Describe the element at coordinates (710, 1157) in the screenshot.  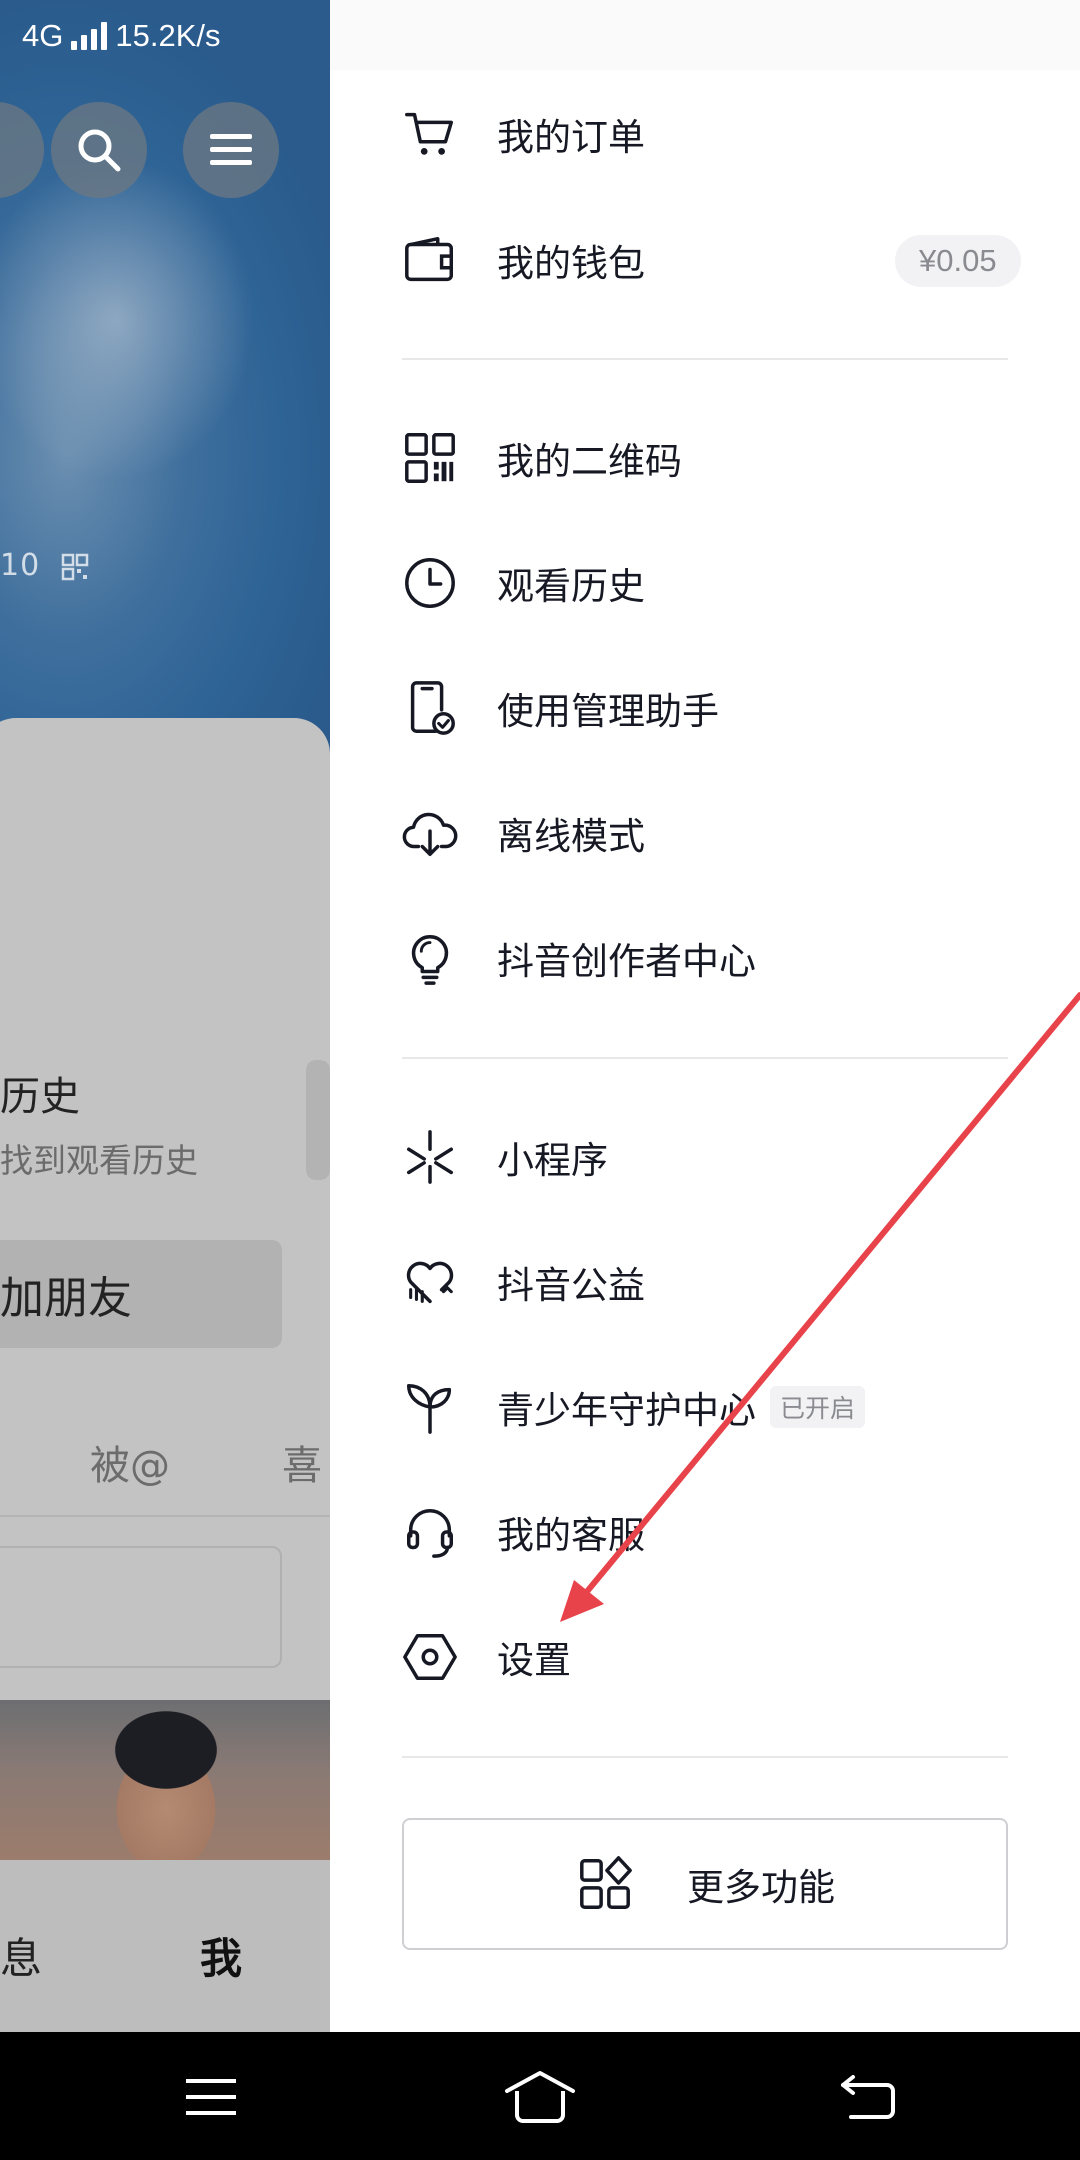
I see `menu-item-mini-programs: 小程序` at that location.